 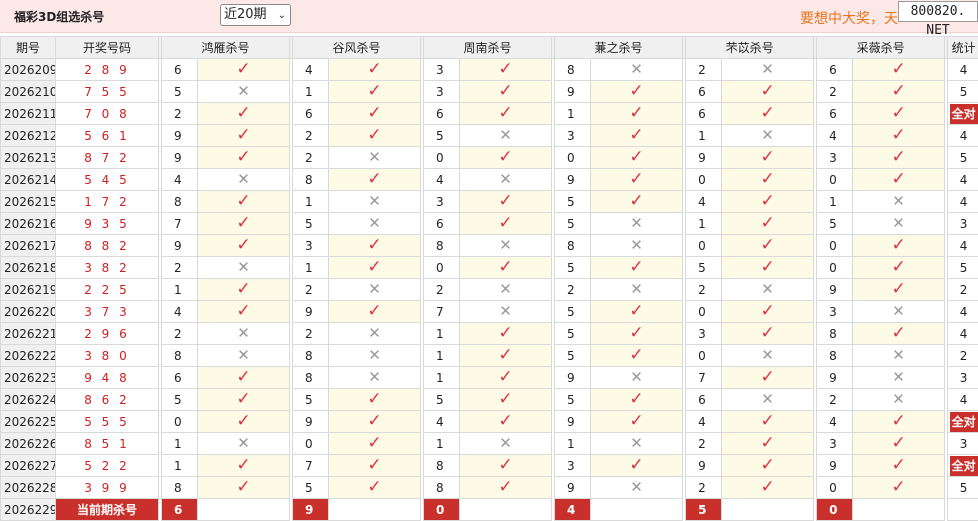 What do you see at coordinates (489, 311) in the screenshot?
I see `table-row: 2026220 3 7 3 4 ✓ 9 ✓ 7 ✕ 5 ✓ 0 ✓ 3 ✕ 4` at bounding box center [489, 311].